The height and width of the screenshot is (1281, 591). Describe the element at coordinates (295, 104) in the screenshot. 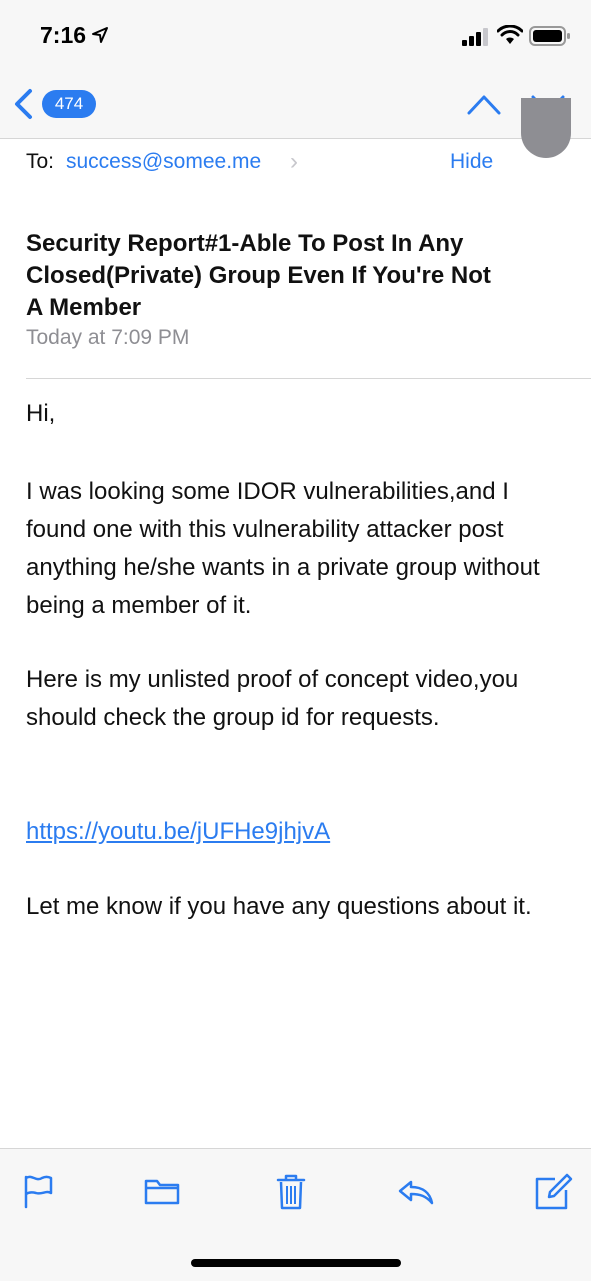

I see `navigation-bar: 474` at that location.